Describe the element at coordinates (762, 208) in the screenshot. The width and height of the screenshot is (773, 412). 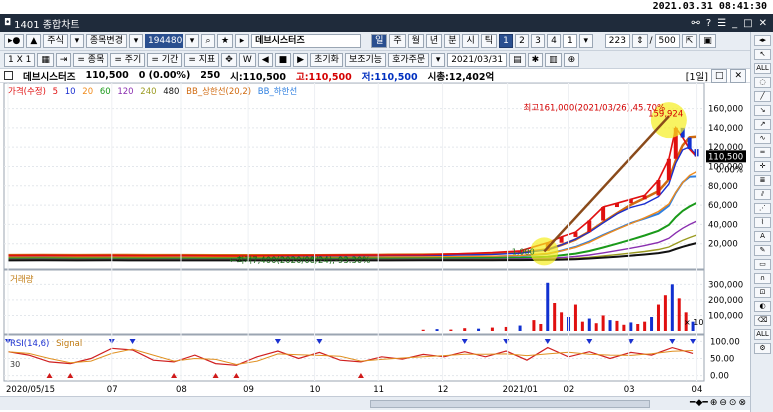
I see `tool-fan-icon: ⋰` at that location.